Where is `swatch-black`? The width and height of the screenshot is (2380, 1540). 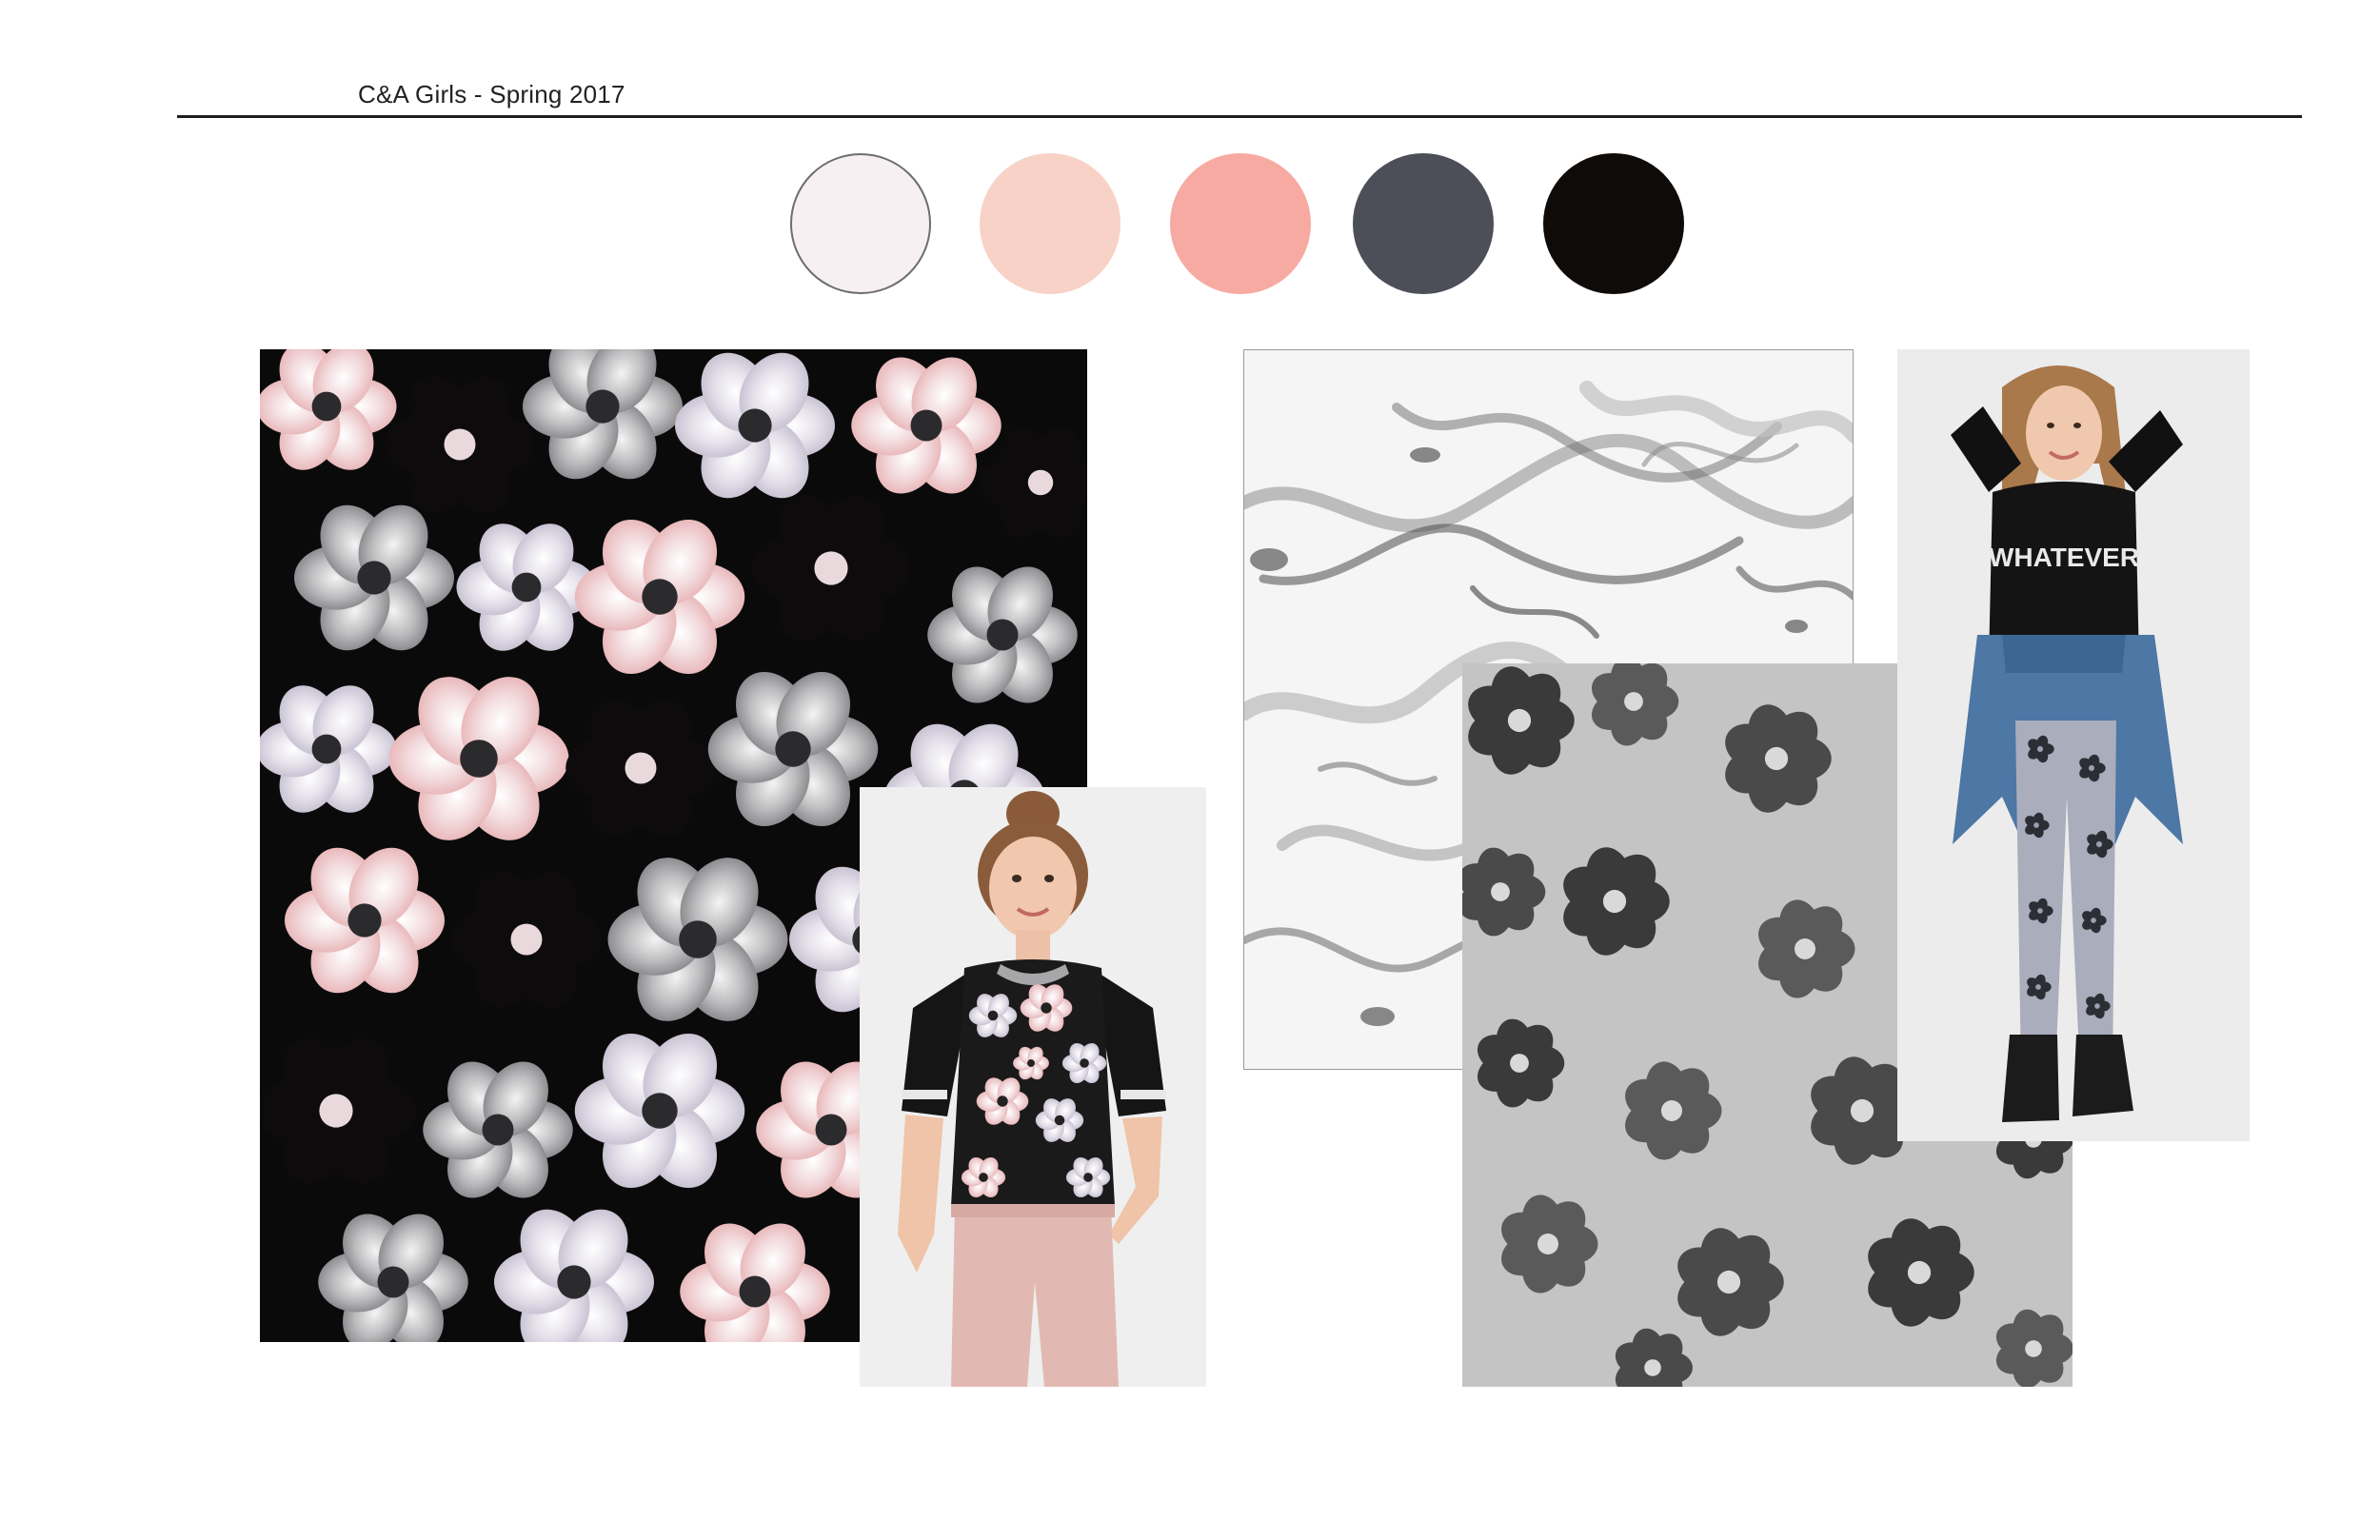 swatch-black is located at coordinates (1613, 223).